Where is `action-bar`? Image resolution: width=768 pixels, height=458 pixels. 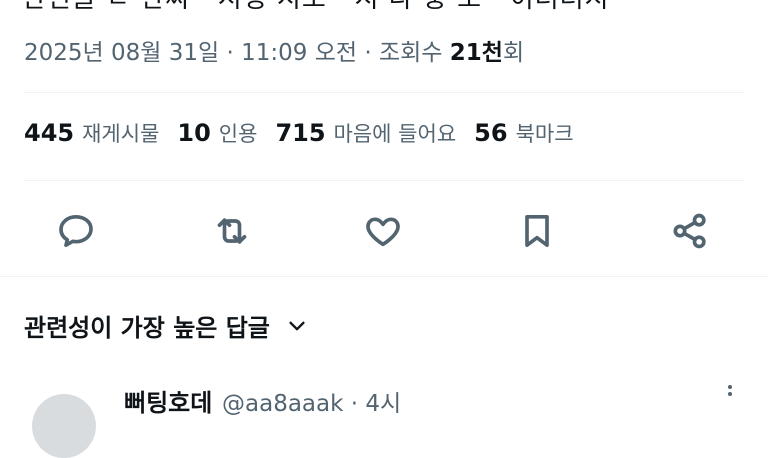 action-bar is located at coordinates (384, 231).